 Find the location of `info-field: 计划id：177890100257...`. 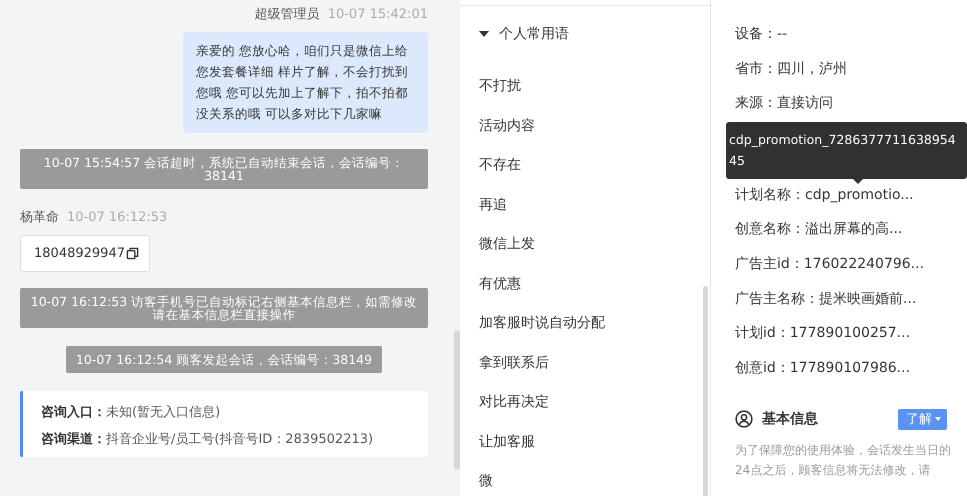

info-field: 计划id：177890100257... is located at coordinates (846, 340).